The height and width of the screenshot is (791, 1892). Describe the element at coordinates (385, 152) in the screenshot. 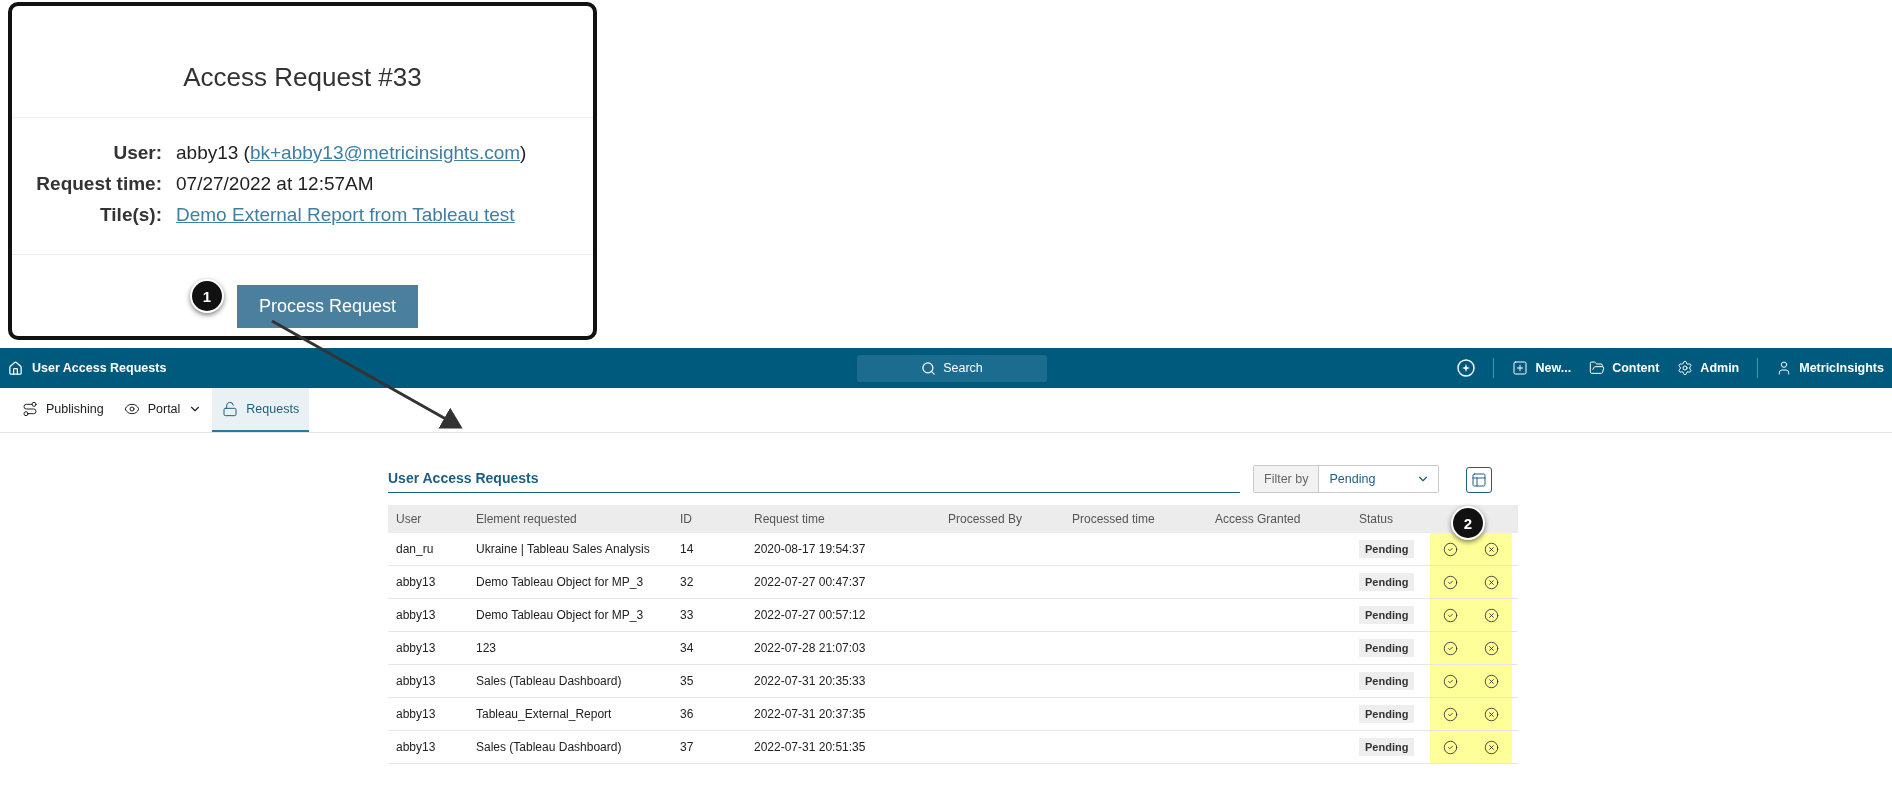

I see `email-link: bk+abby13@metricinsights.com` at that location.